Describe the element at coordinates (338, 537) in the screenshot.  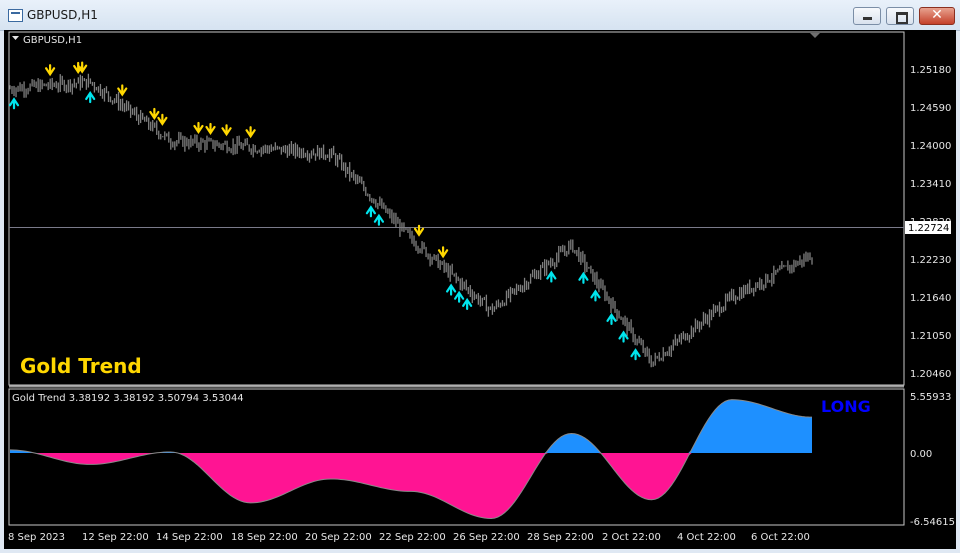
I see `time-label: 20 Sep 22:00` at that location.